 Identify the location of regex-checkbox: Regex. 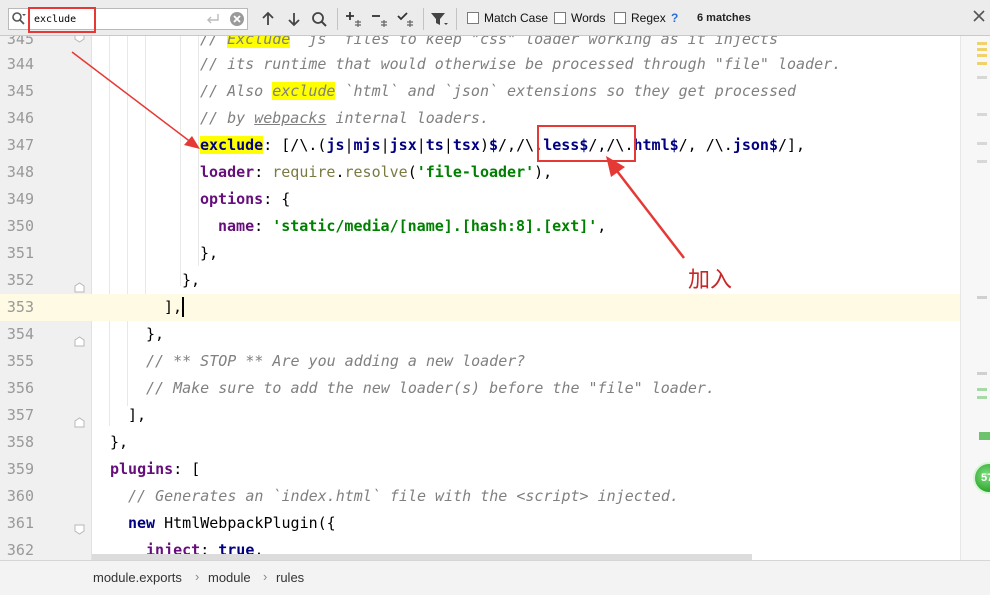
(640, 19).